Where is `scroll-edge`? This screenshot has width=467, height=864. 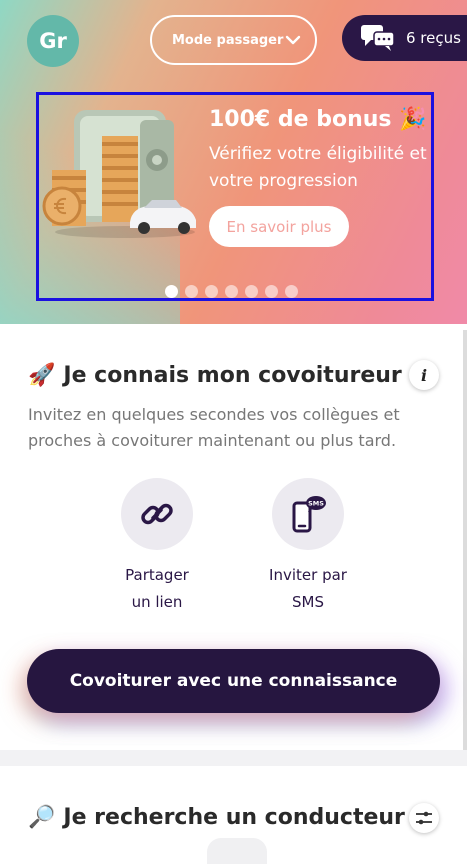 scroll-edge is located at coordinates (465, 540).